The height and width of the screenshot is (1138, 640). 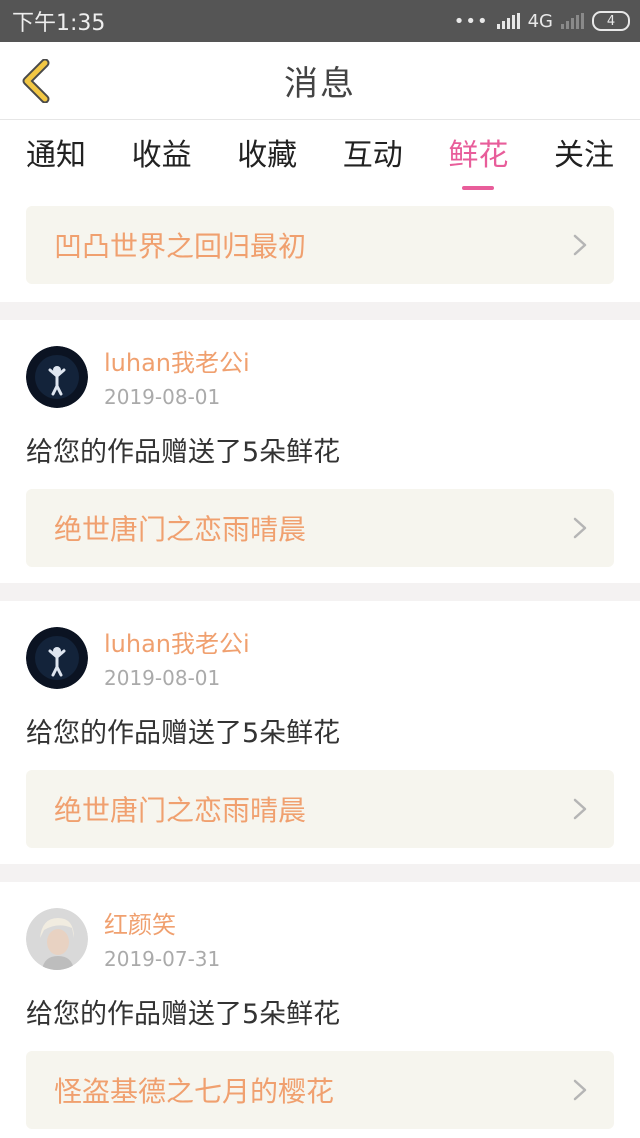 I want to click on page-title: 消息, so click(x=320, y=84).